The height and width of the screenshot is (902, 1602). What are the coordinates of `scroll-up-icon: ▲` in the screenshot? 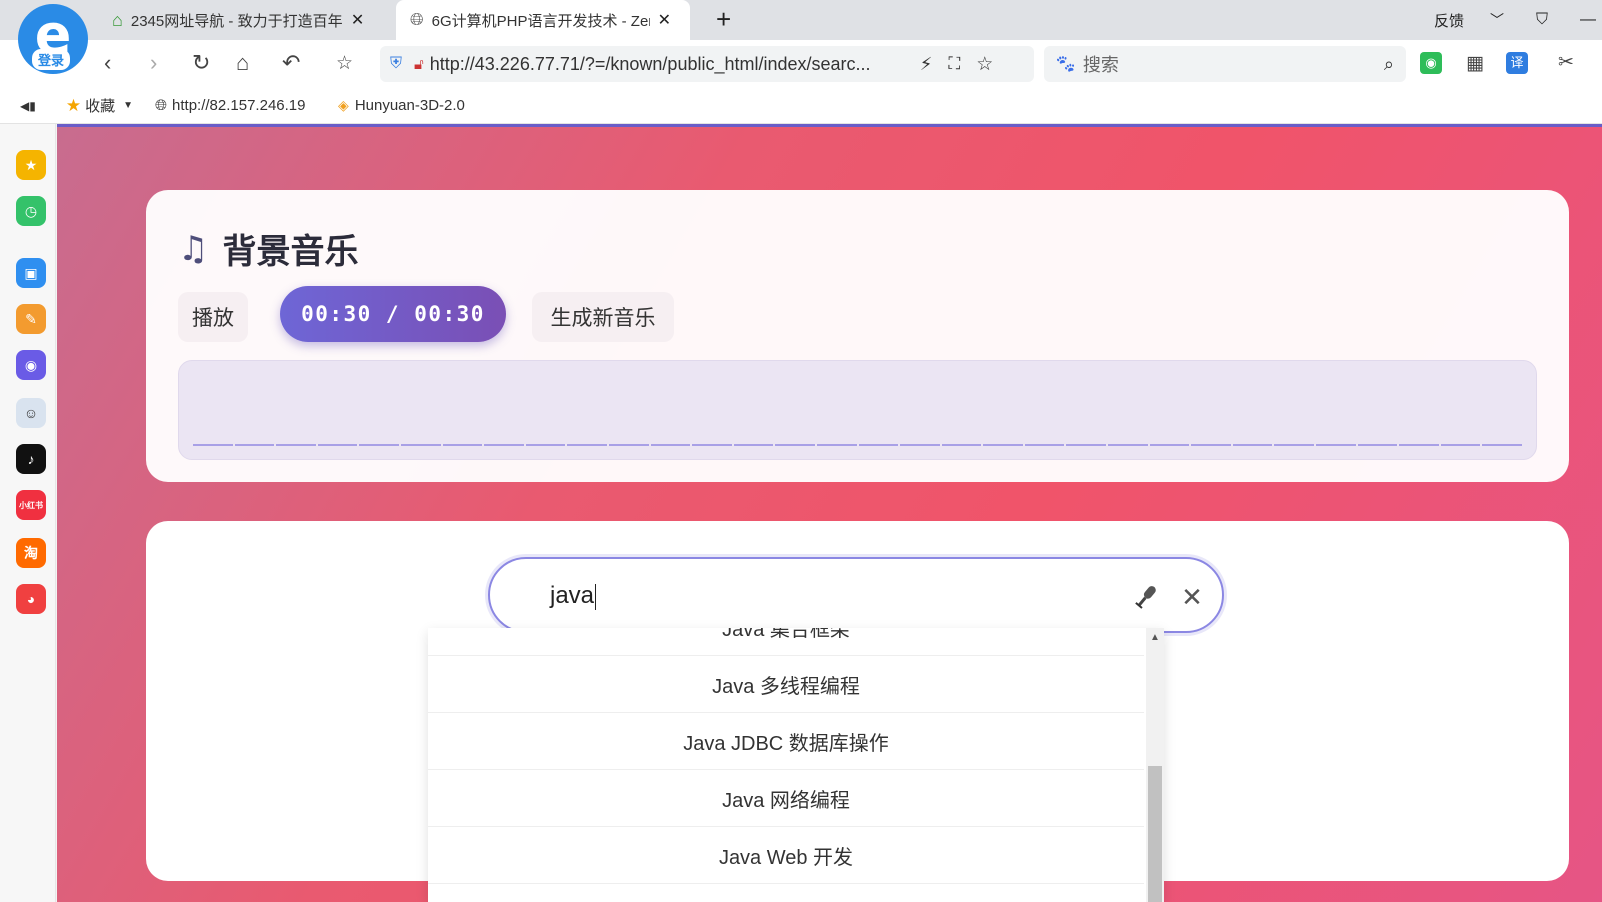 It's located at (1155, 637).